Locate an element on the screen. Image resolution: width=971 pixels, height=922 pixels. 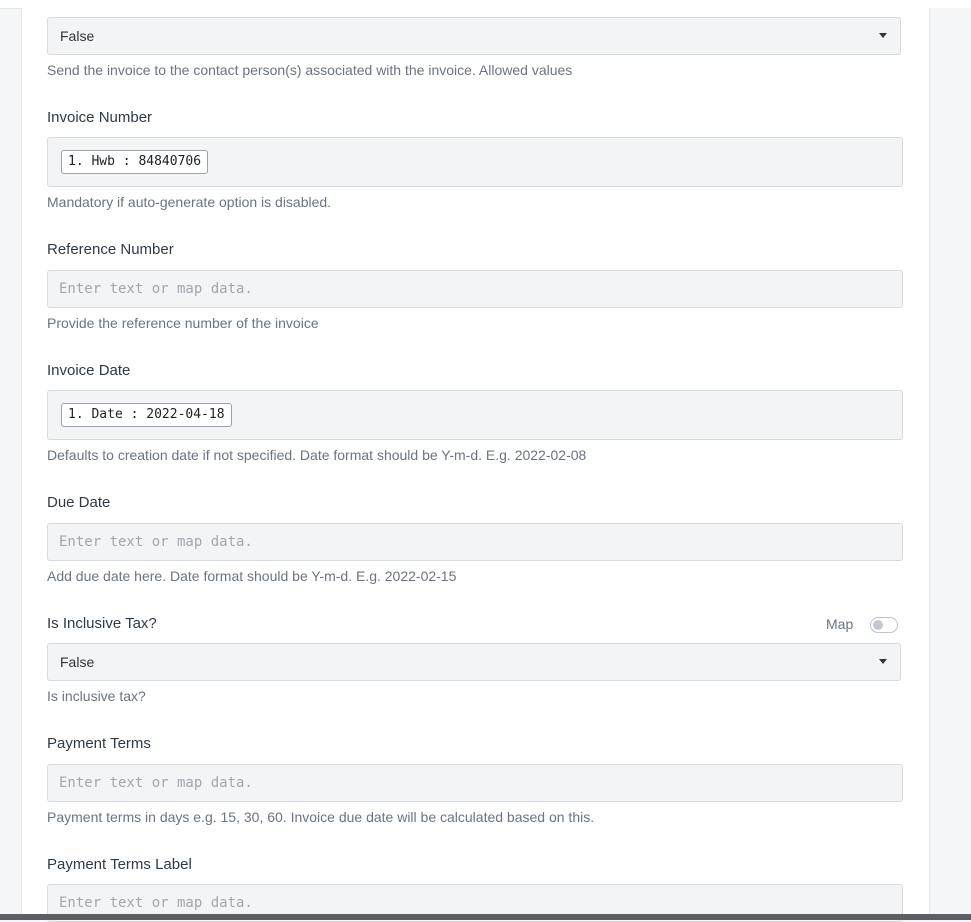
reference-number-field: Enter text or map data. is located at coordinates (475, 289).